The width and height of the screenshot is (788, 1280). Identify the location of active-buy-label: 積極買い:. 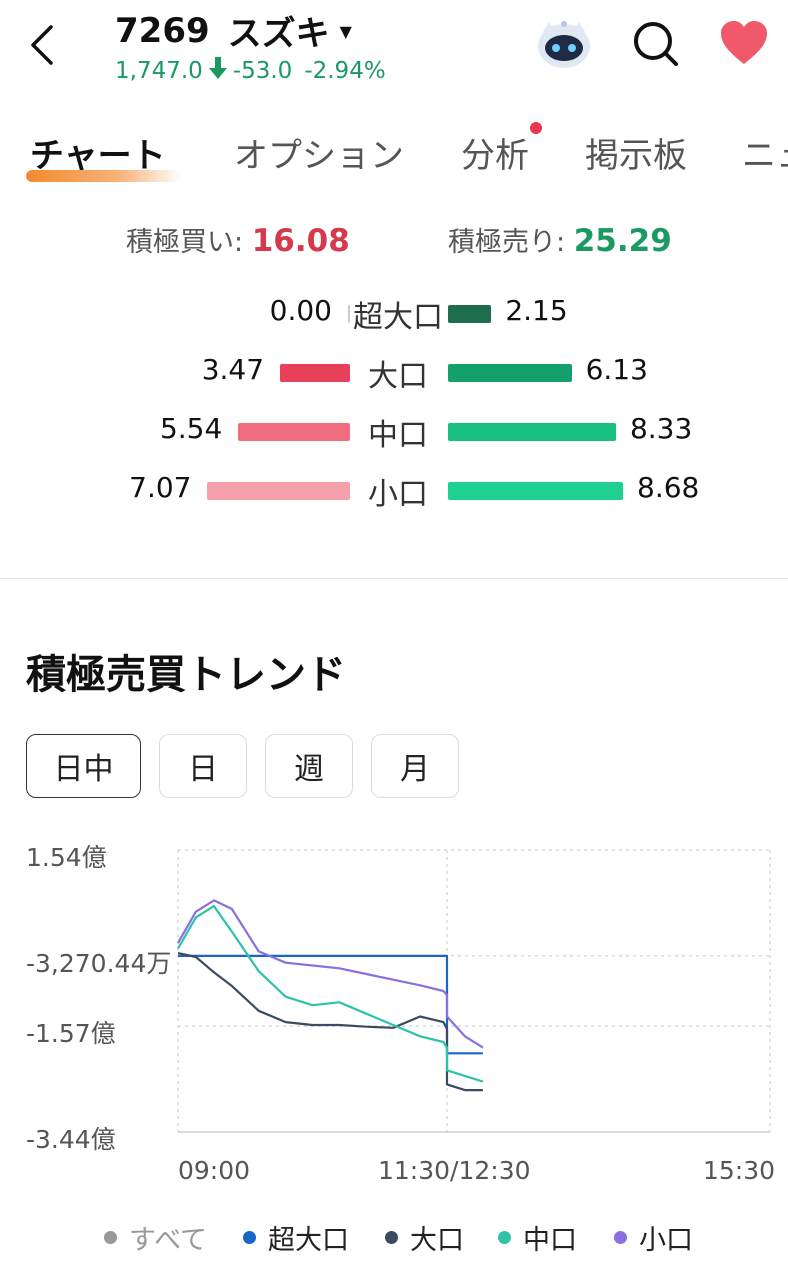
(185, 242).